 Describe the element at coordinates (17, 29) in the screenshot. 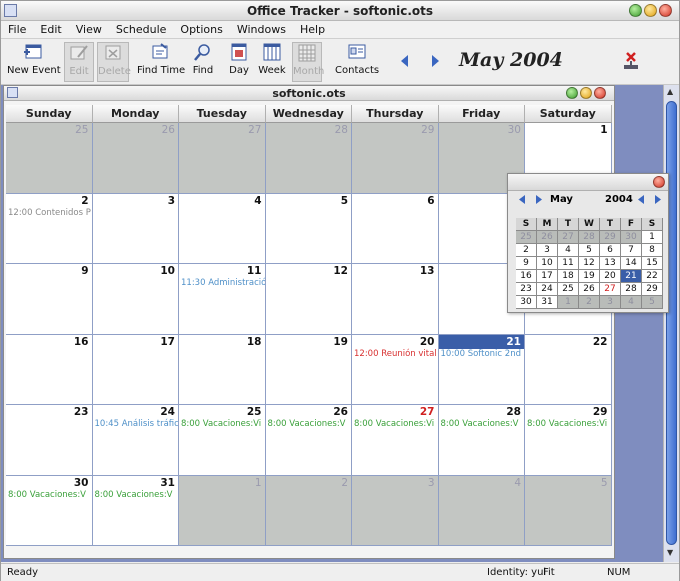

I see `menu-file: File` at that location.